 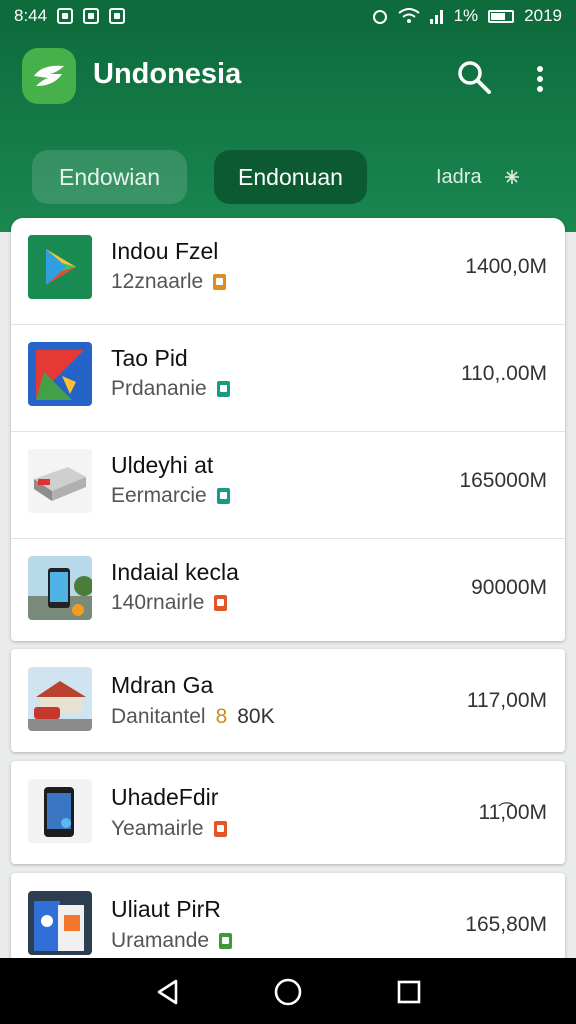 I want to click on app-logo, so click(x=49, y=76).